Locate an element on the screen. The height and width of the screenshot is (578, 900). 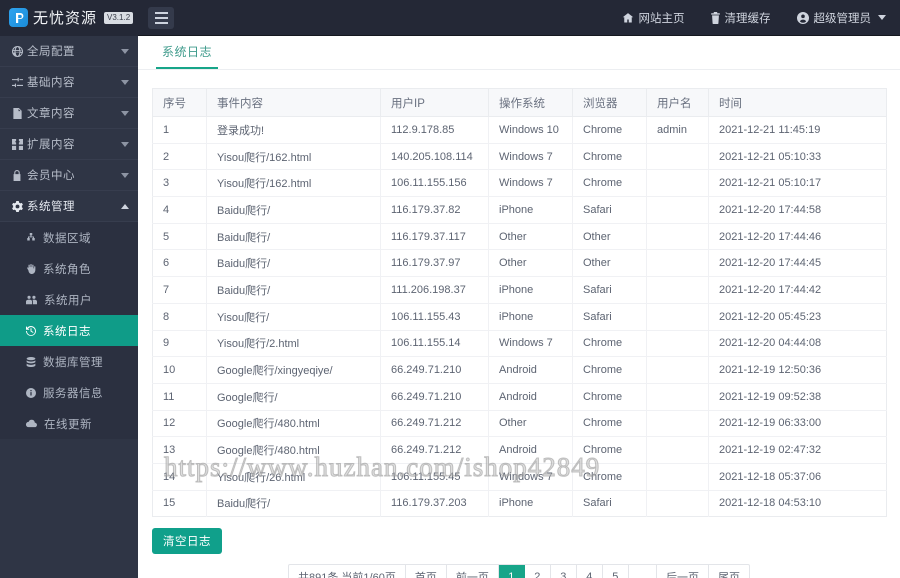
sidebar-item-system-user: 系统用户 is located at coordinates (69, 299).